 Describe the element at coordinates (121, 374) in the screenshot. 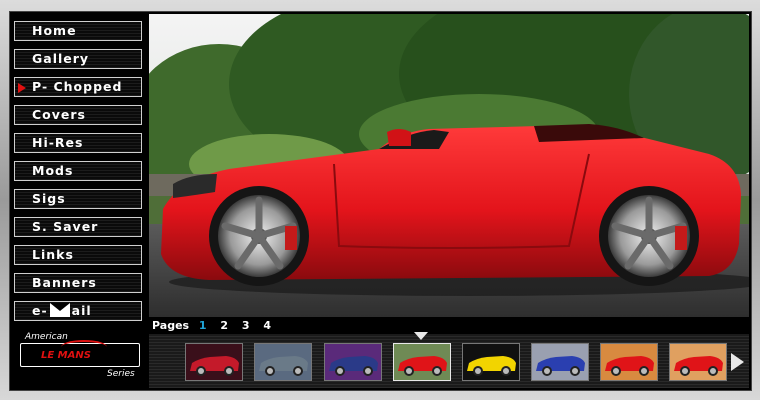

I see `logo-series-text: Series` at that location.